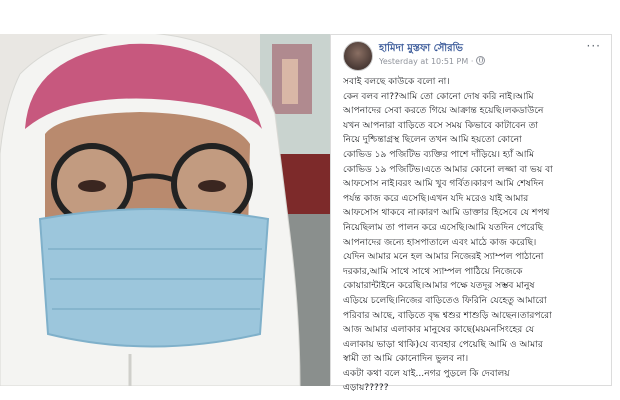 The image size is (620, 400). What do you see at coordinates (396, 82) in the screenshot?
I see `post-line: সবাই বলছে কাউকে বলো না।` at bounding box center [396, 82].